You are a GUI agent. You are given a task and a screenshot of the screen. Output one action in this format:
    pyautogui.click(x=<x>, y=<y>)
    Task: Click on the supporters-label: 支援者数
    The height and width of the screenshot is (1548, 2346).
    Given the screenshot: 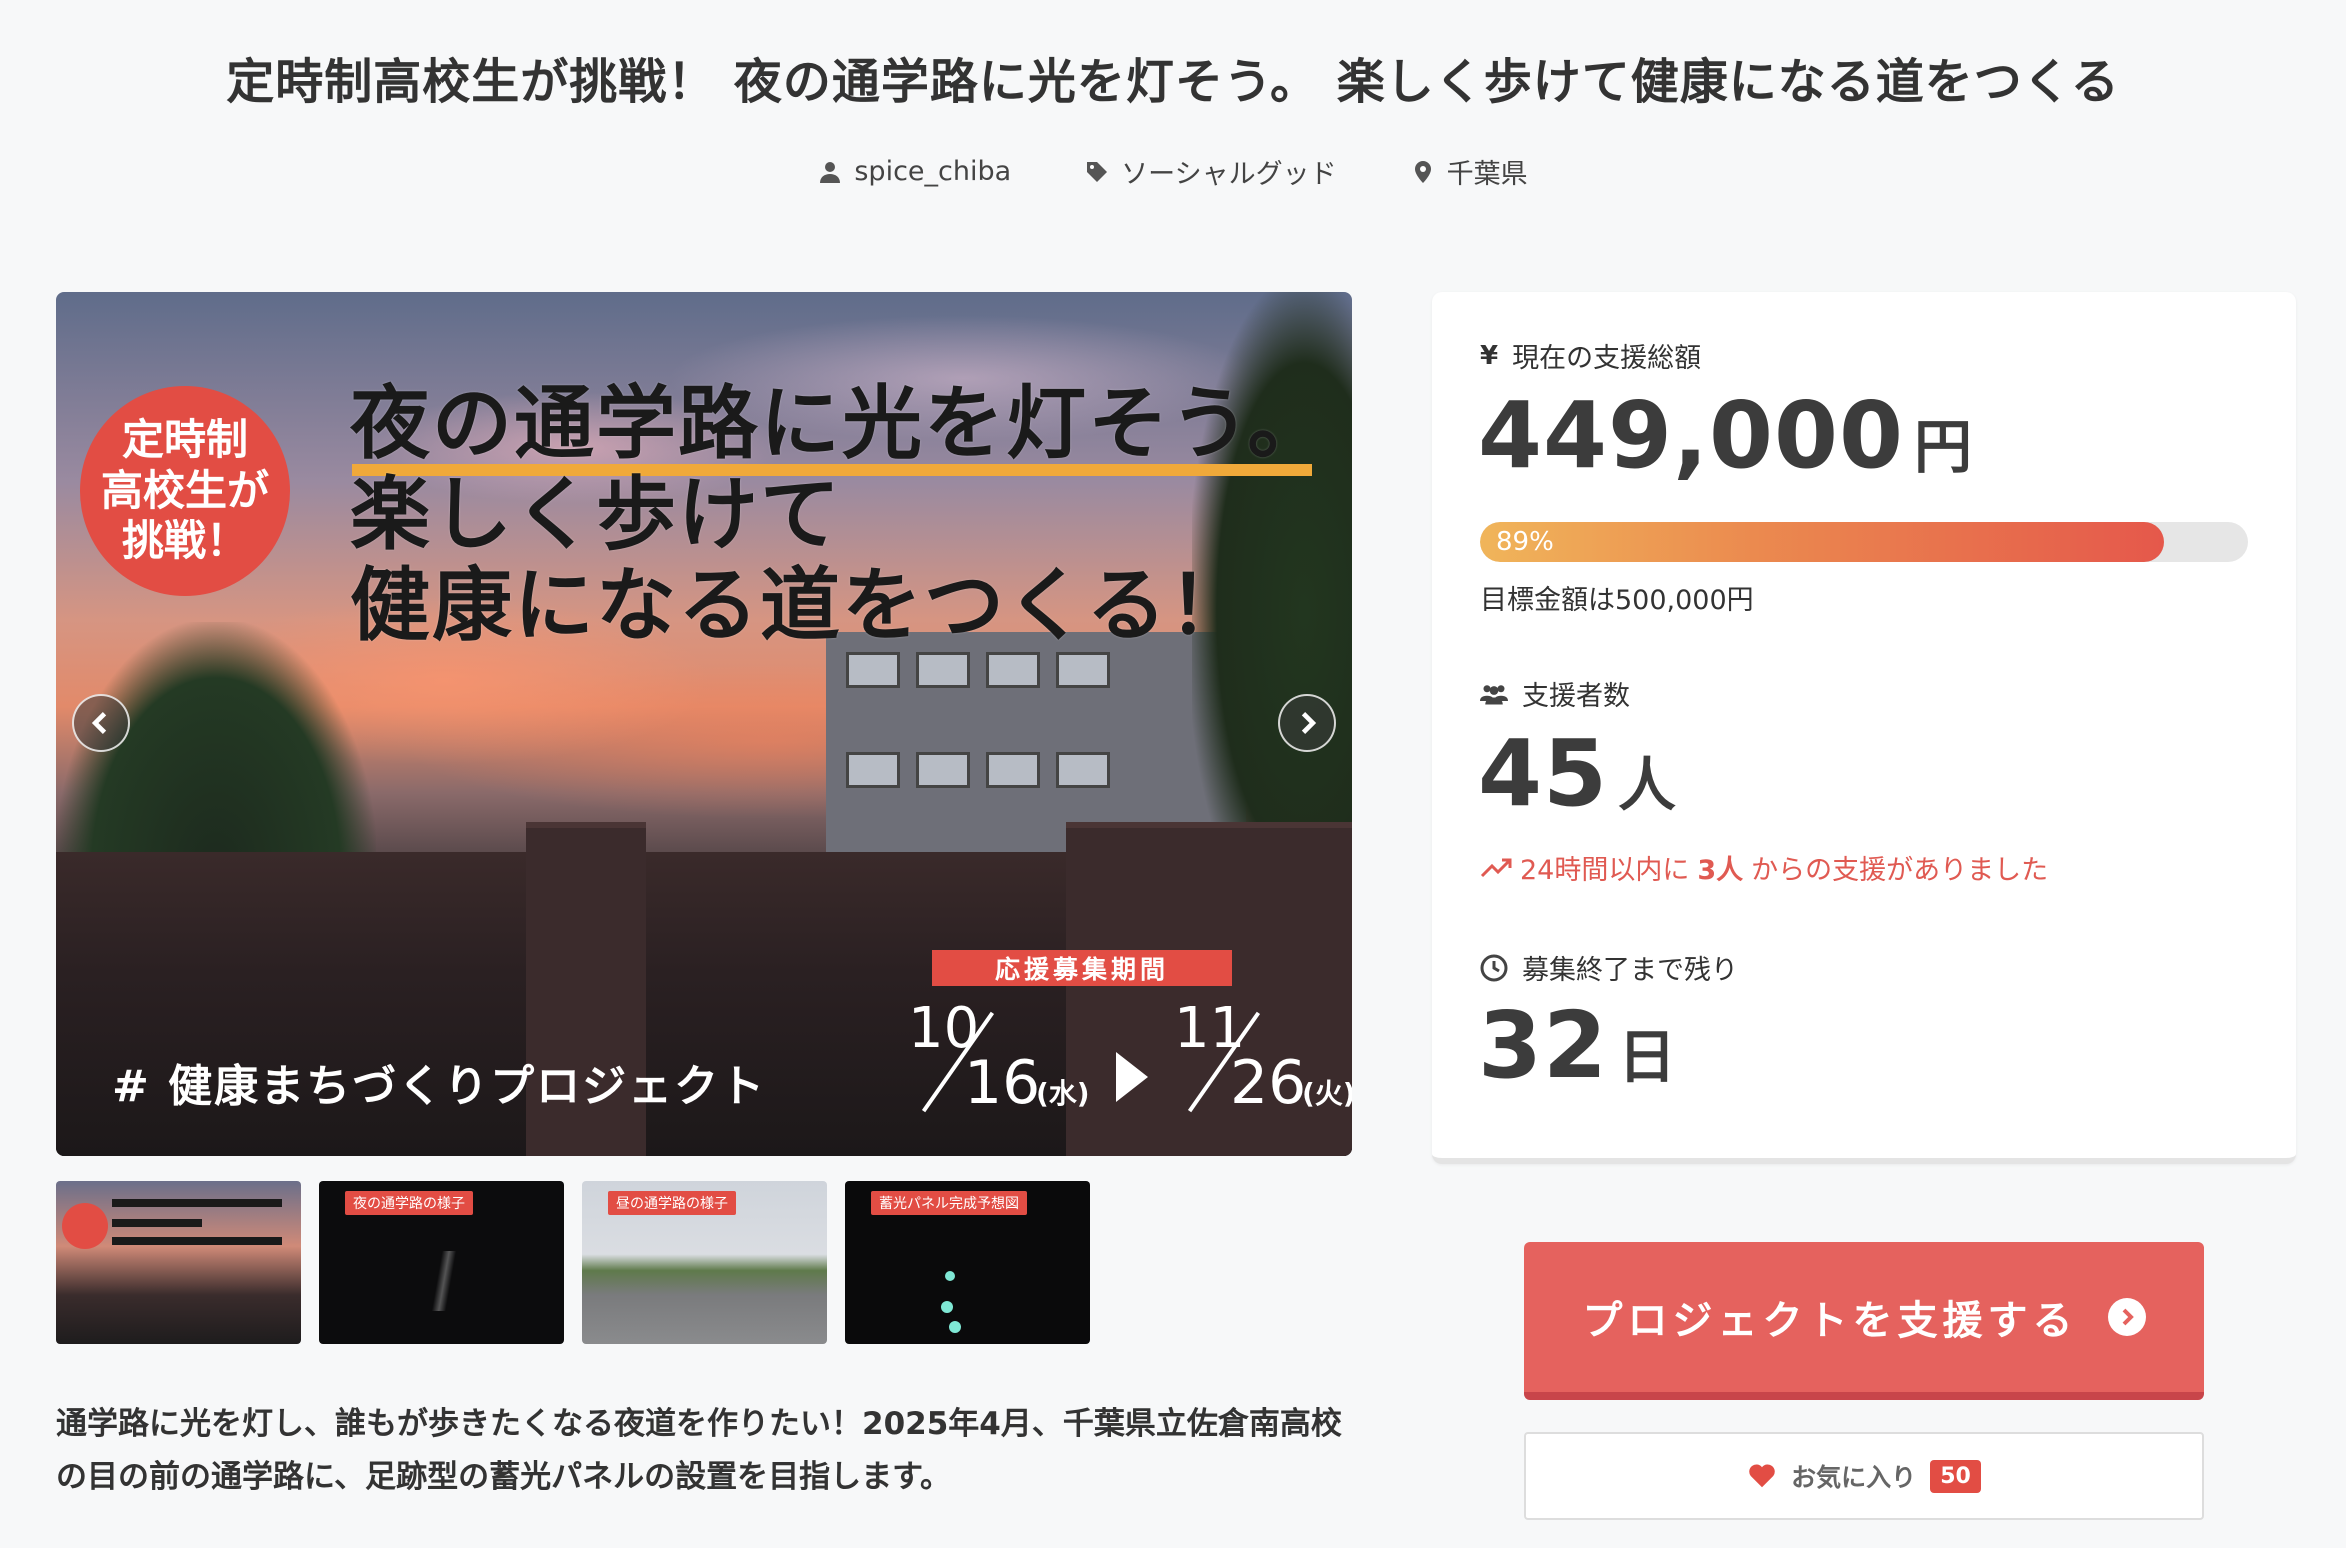 What is the action you would take?
    pyautogui.click(x=1576, y=696)
    